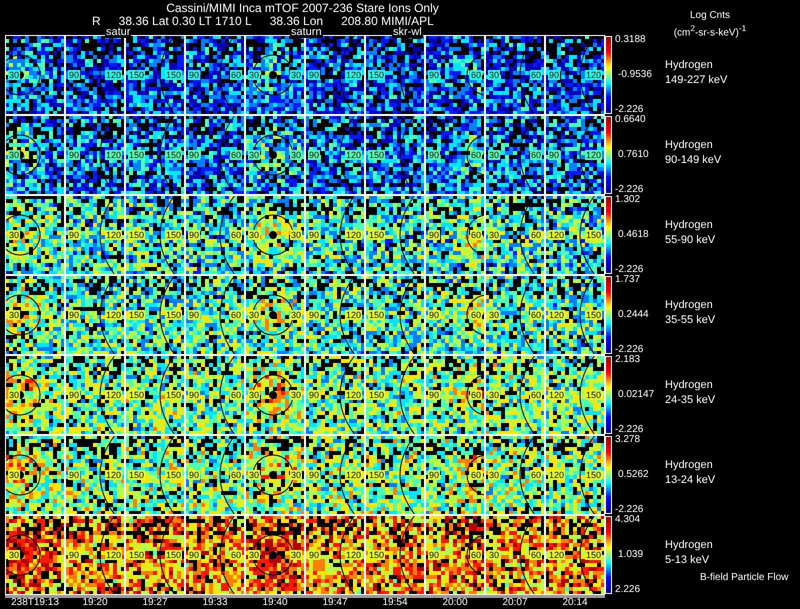 The width and height of the screenshot is (800, 609). Describe the element at coordinates (575, 603) in the screenshot. I see `time-label: 20:14` at that location.